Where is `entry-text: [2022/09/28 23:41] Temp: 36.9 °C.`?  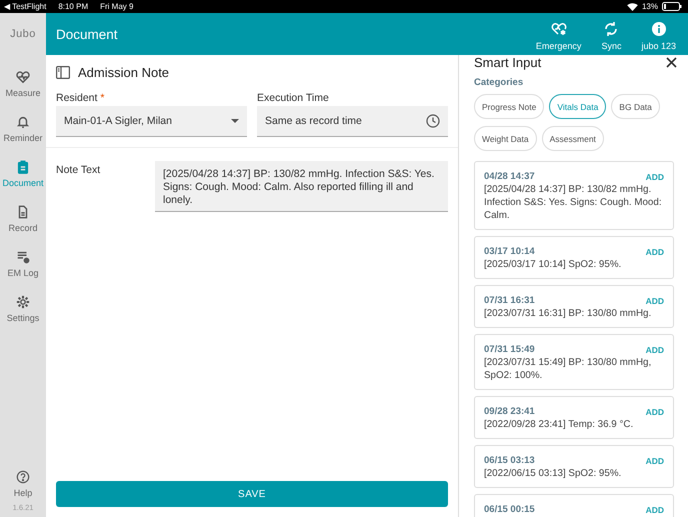 entry-text: [2022/09/28 23:41] Temp: 36.9 °C. is located at coordinates (559, 424).